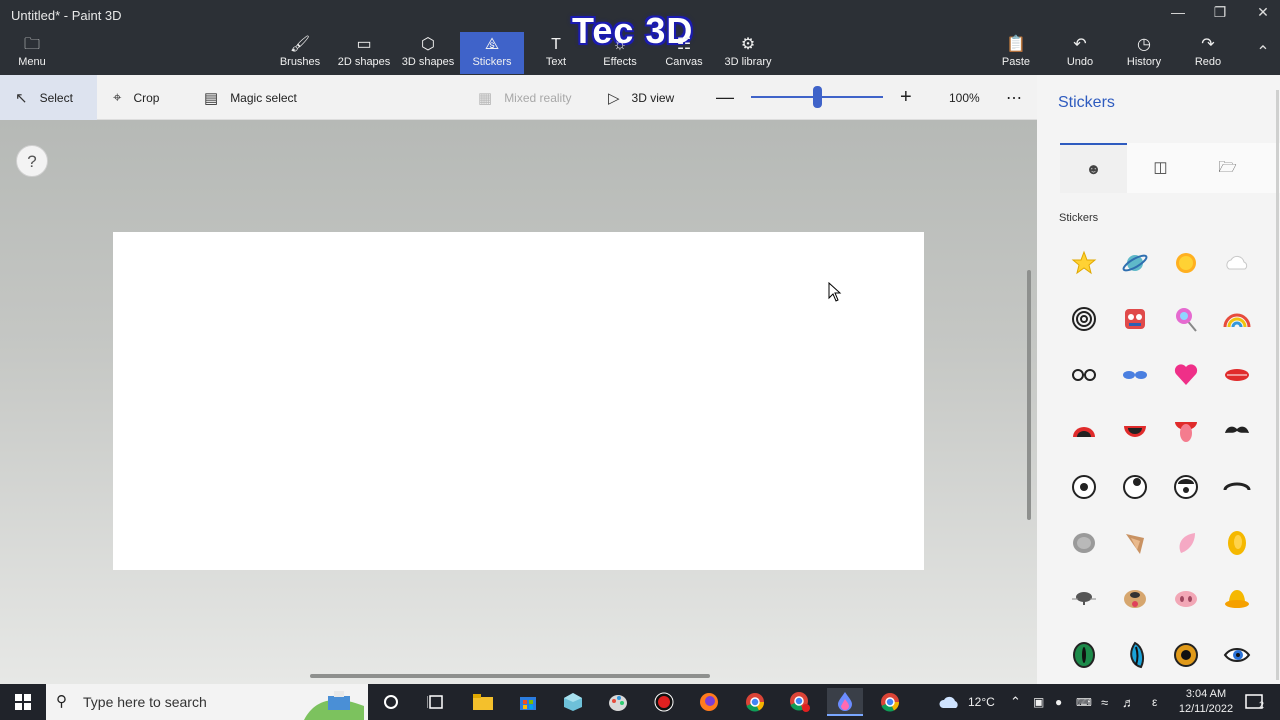  Describe the element at coordinates (845, 702) in the screenshot. I see `paint-3d-icon` at that location.